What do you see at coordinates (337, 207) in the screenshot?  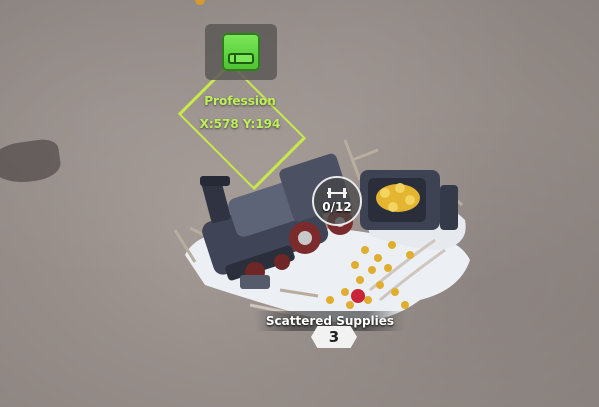 I see `task-progress-text: 0/12` at bounding box center [337, 207].